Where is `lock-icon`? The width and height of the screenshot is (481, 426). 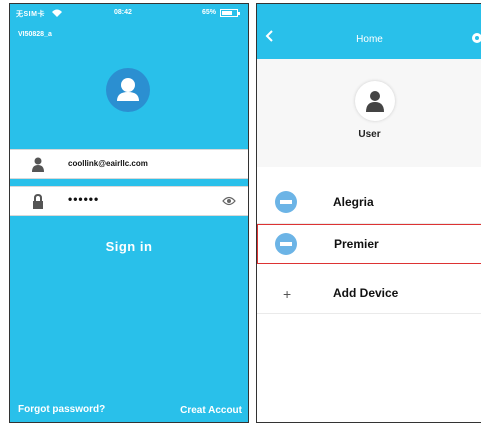 lock-icon is located at coordinates (38, 201).